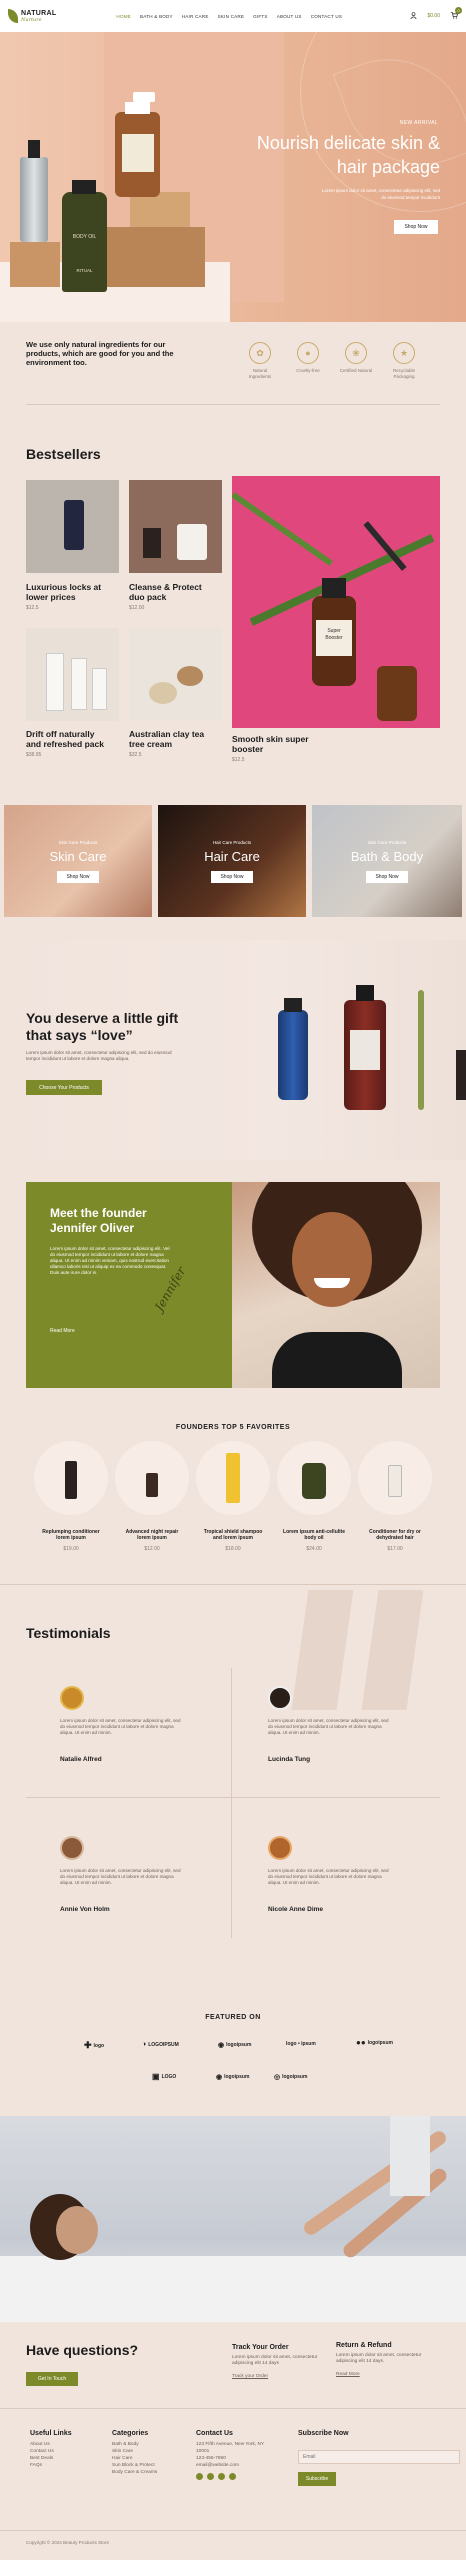 Image resolution: width=466 pixels, height=2560 pixels. Describe the element at coordinates (387, 861) in the screenshot. I see `category-bath-body: Skin Care Products Bath & Body Shop Now` at that location.